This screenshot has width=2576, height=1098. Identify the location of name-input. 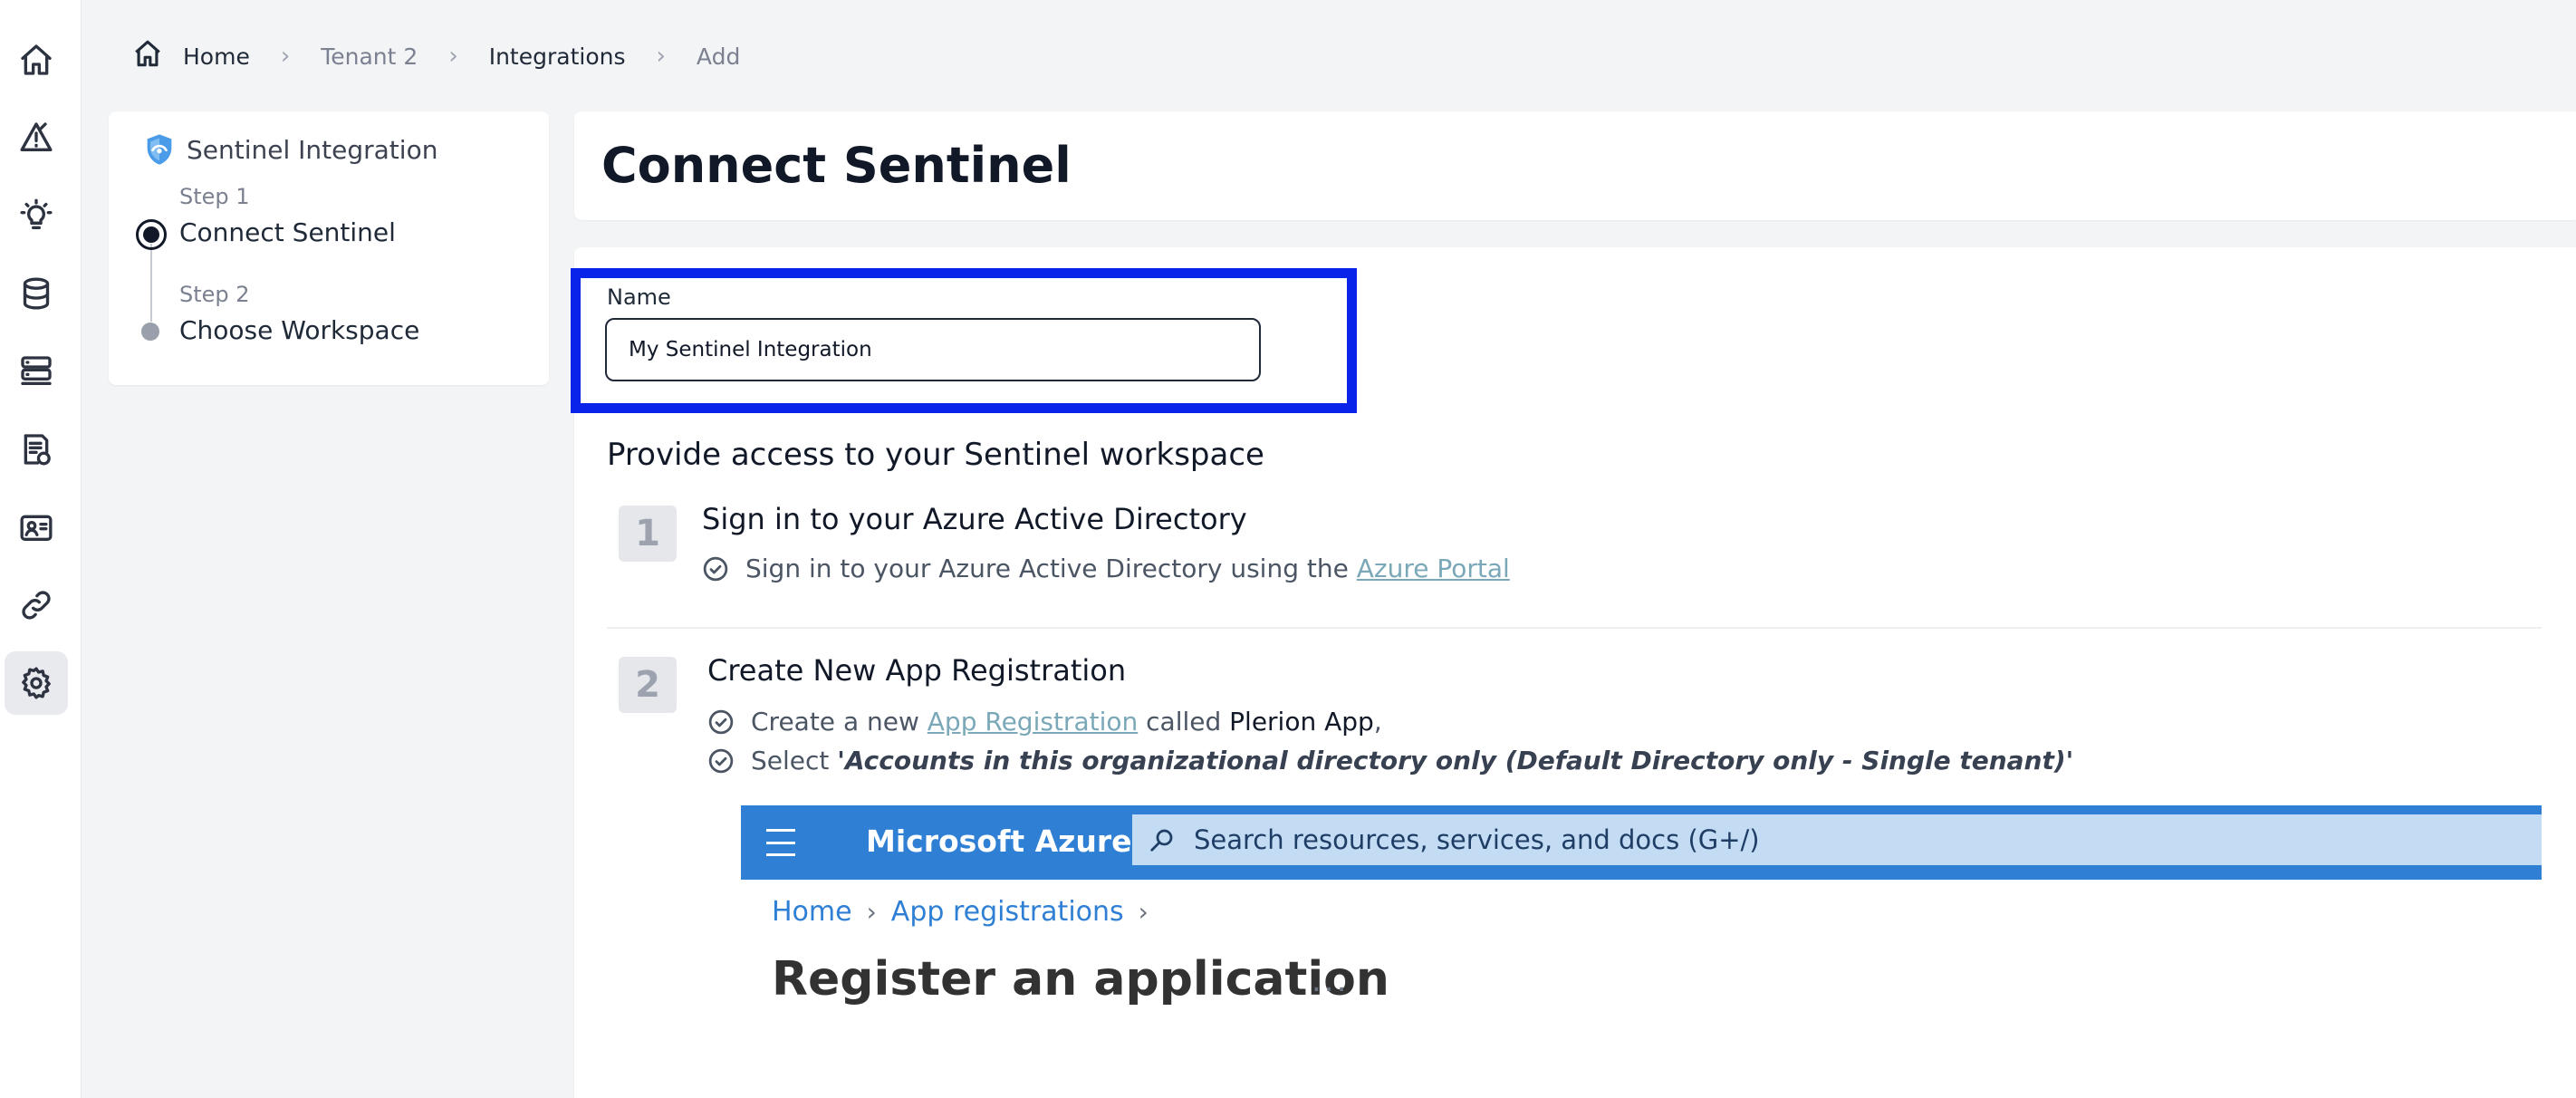
(933, 349).